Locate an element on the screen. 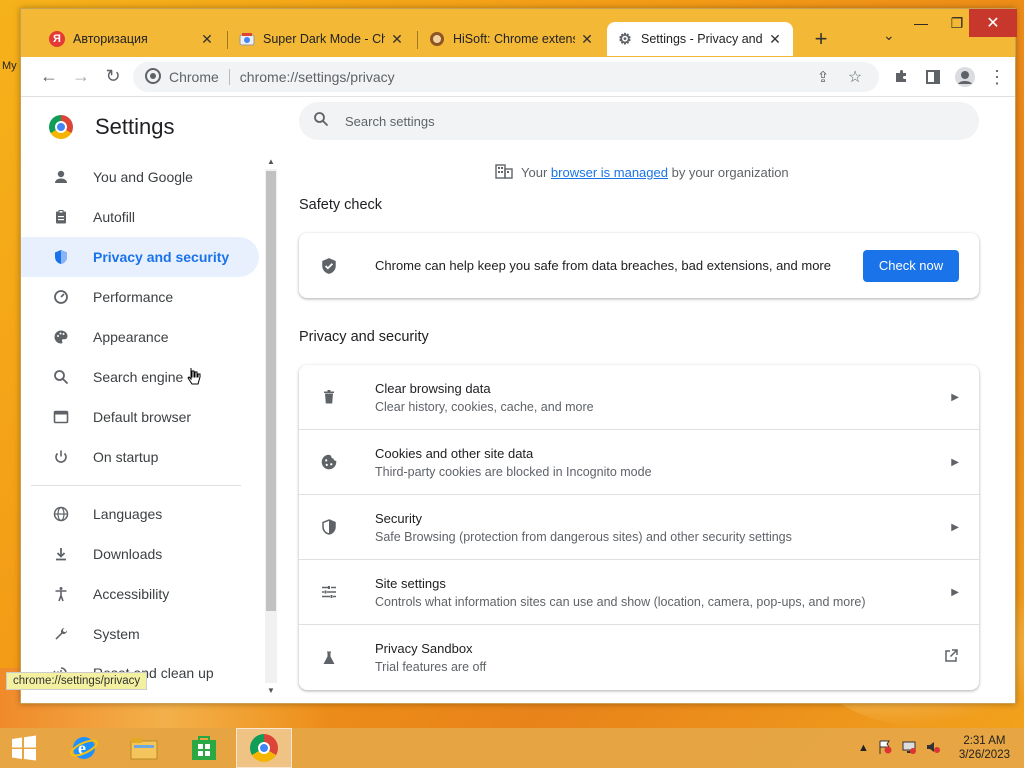 The image size is (1024, 768). volume-muted-icon is located at coordinates (933, 748).